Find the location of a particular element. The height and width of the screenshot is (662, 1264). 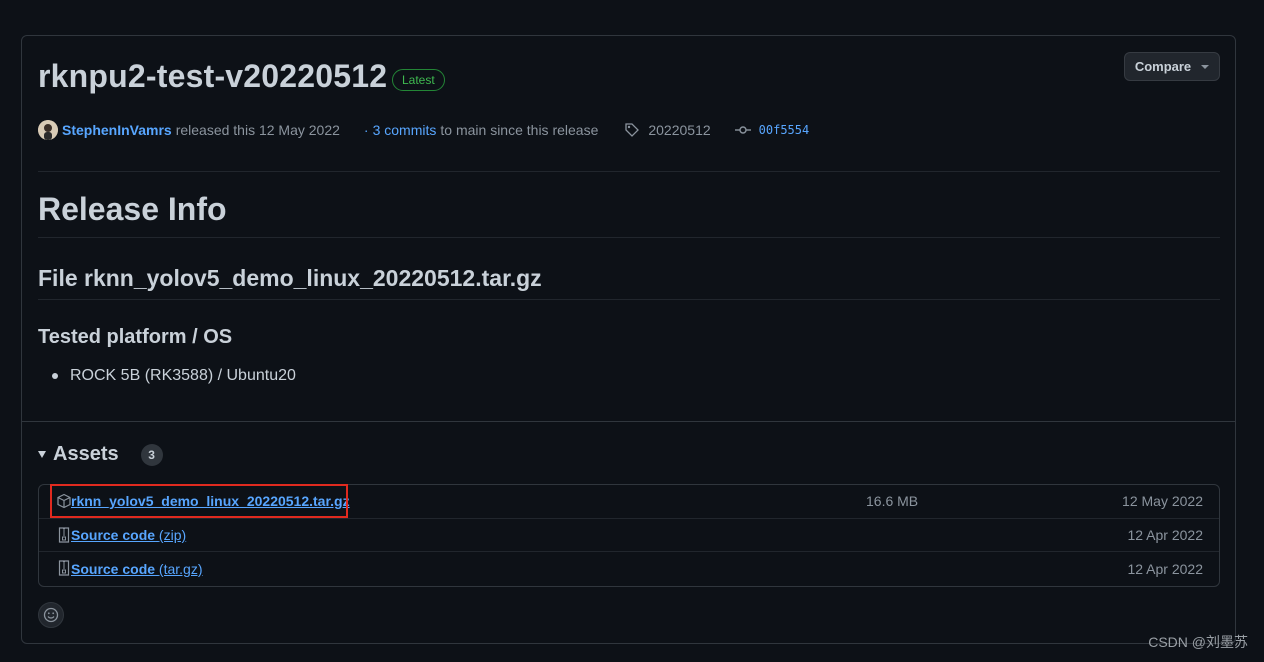

heading-release-info: Release Info is located at coordinates (132, 209).